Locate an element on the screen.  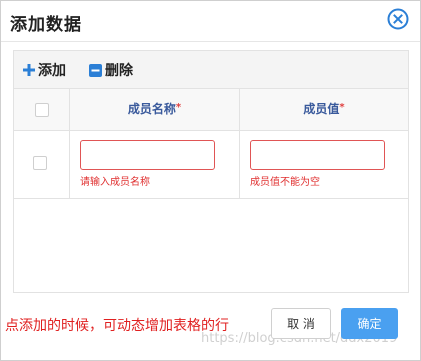
member-value-error: 成员值不能为空 is located at coordinates (285, 182).